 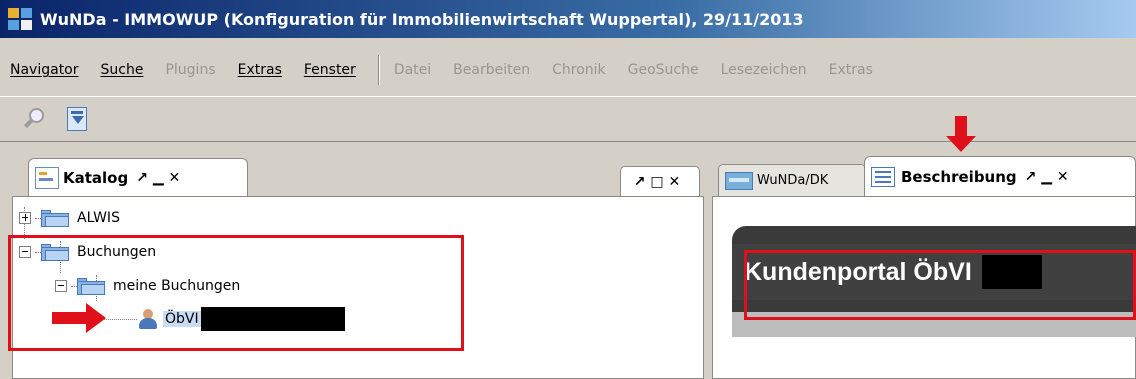 What do you see at coordinates (763, 70) in the screenshot?
I see `menu-lesezeichen: Lesezeichen` at bounding box center [763, 70].